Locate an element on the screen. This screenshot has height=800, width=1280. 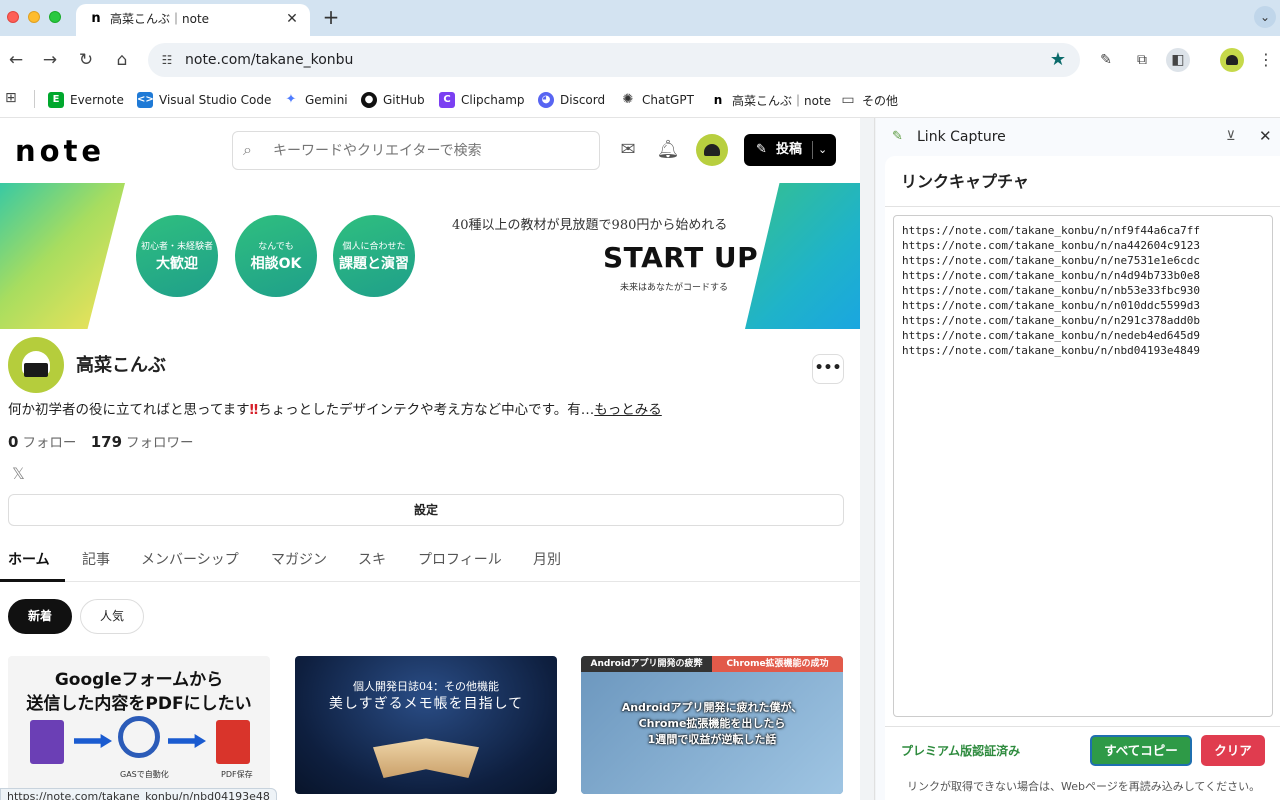
post-label: 投稿 is located at coordinates (789, 149).